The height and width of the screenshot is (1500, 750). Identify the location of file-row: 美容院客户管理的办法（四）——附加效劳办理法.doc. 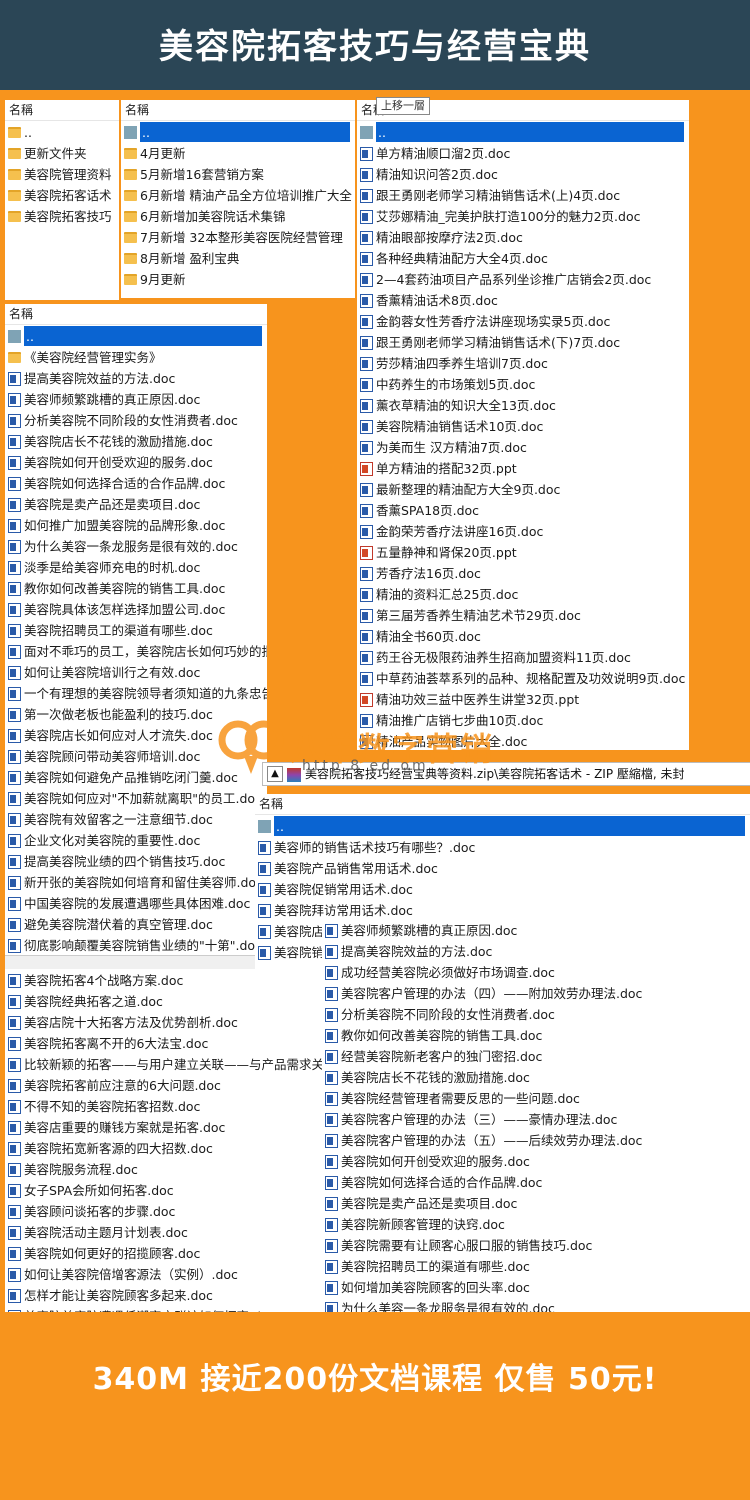
(536, 992).